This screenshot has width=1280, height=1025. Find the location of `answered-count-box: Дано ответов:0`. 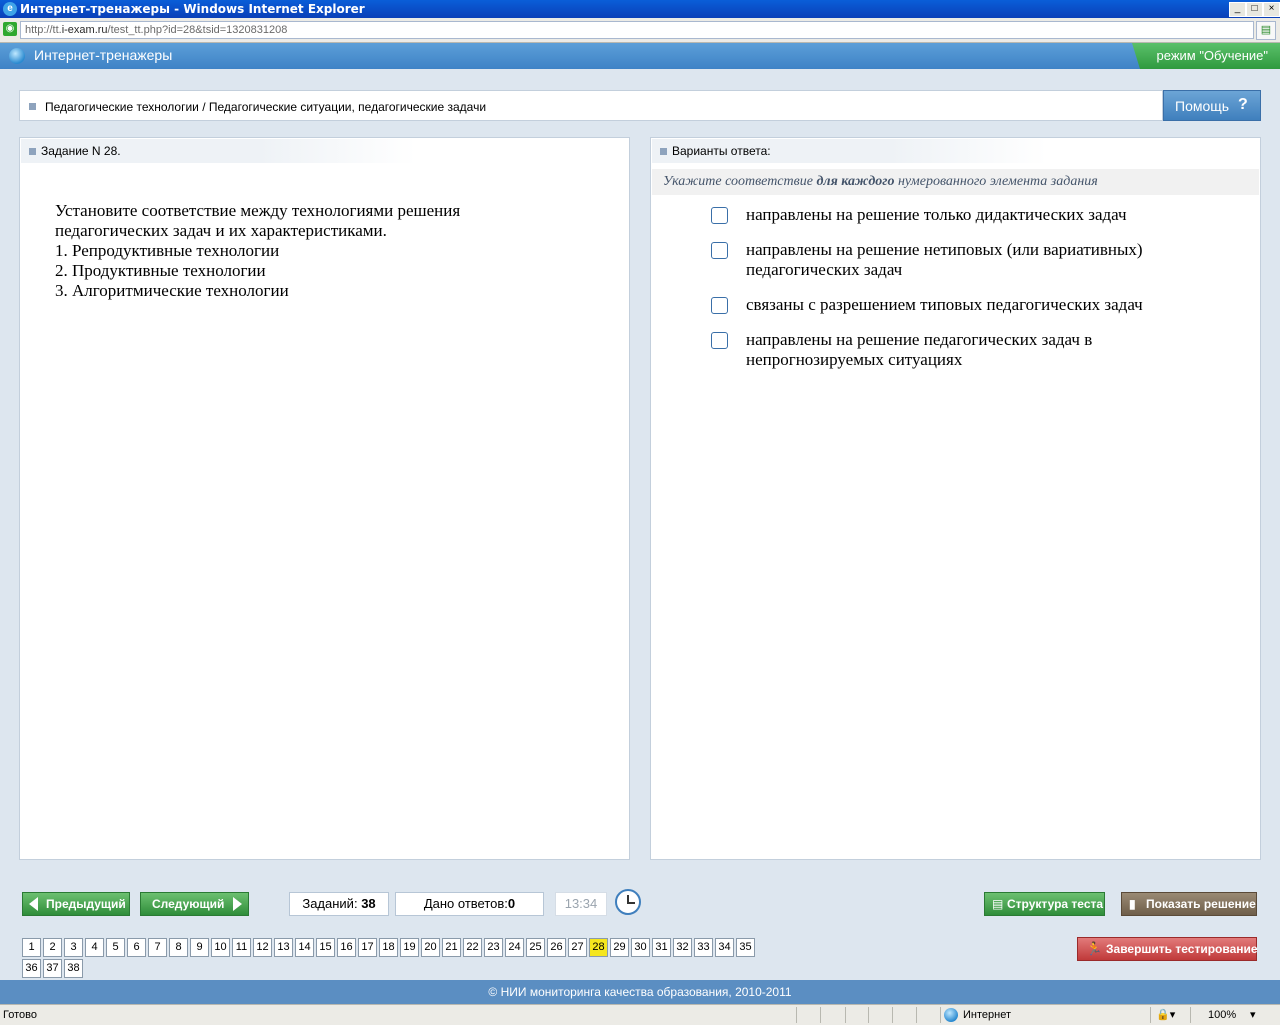

answered-count-box: Дано ответов:0 is located at coordinates (469, 904).